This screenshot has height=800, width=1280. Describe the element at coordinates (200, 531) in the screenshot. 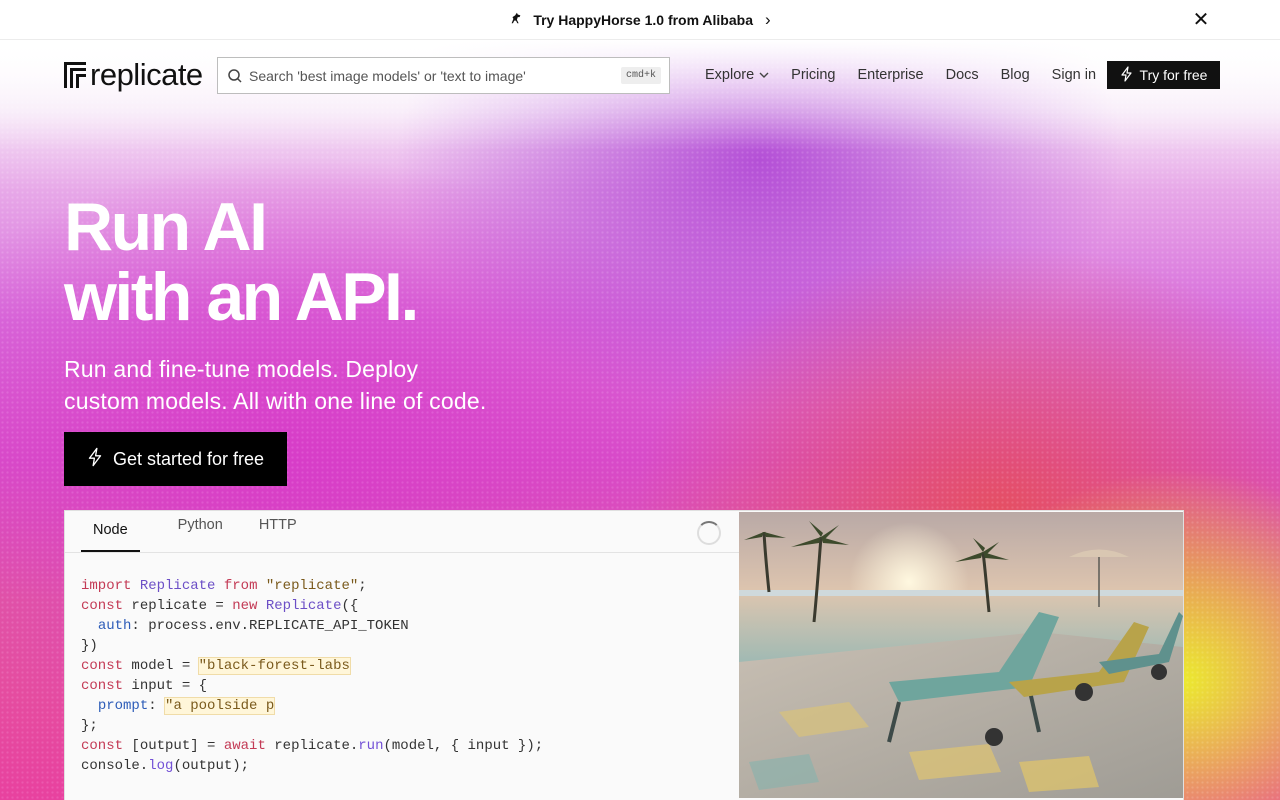

I see `tab-python: Python` at that location.